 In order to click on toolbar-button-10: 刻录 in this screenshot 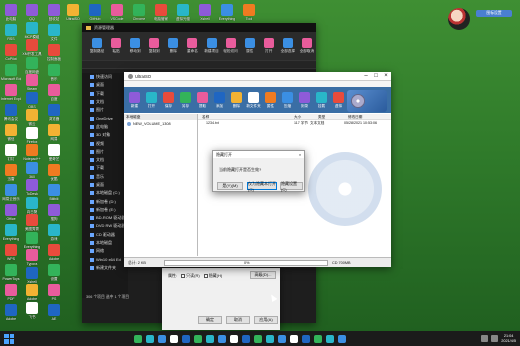, I will do `click(304, 100)`.